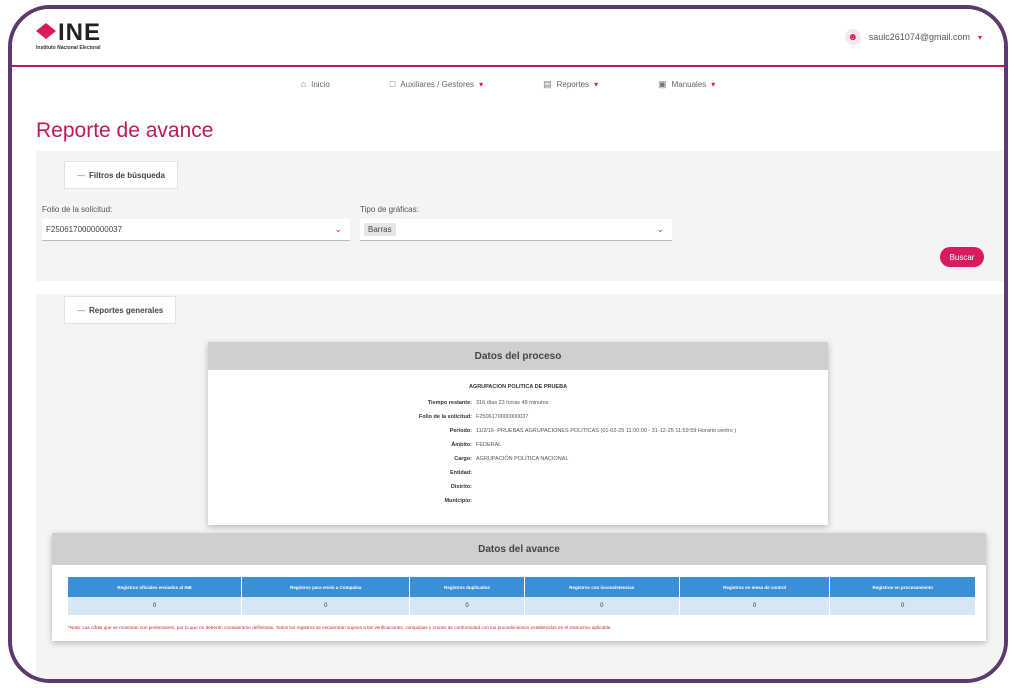 The image size is (1015, 688). I want to click on folio-select: F2506170000000037 ⌄, so click(196, 230).